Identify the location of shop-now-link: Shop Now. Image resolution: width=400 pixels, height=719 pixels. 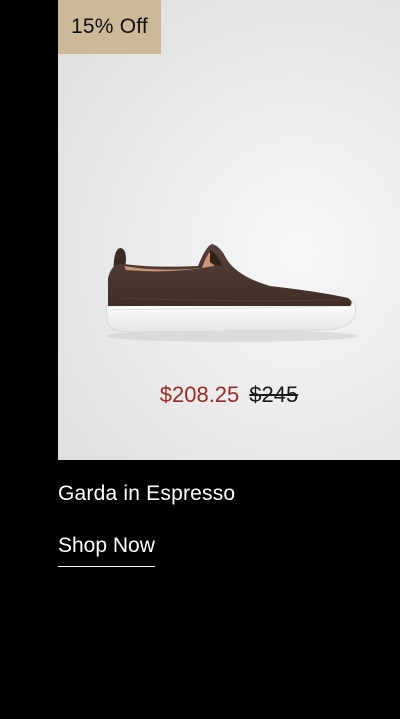
(106, 550).